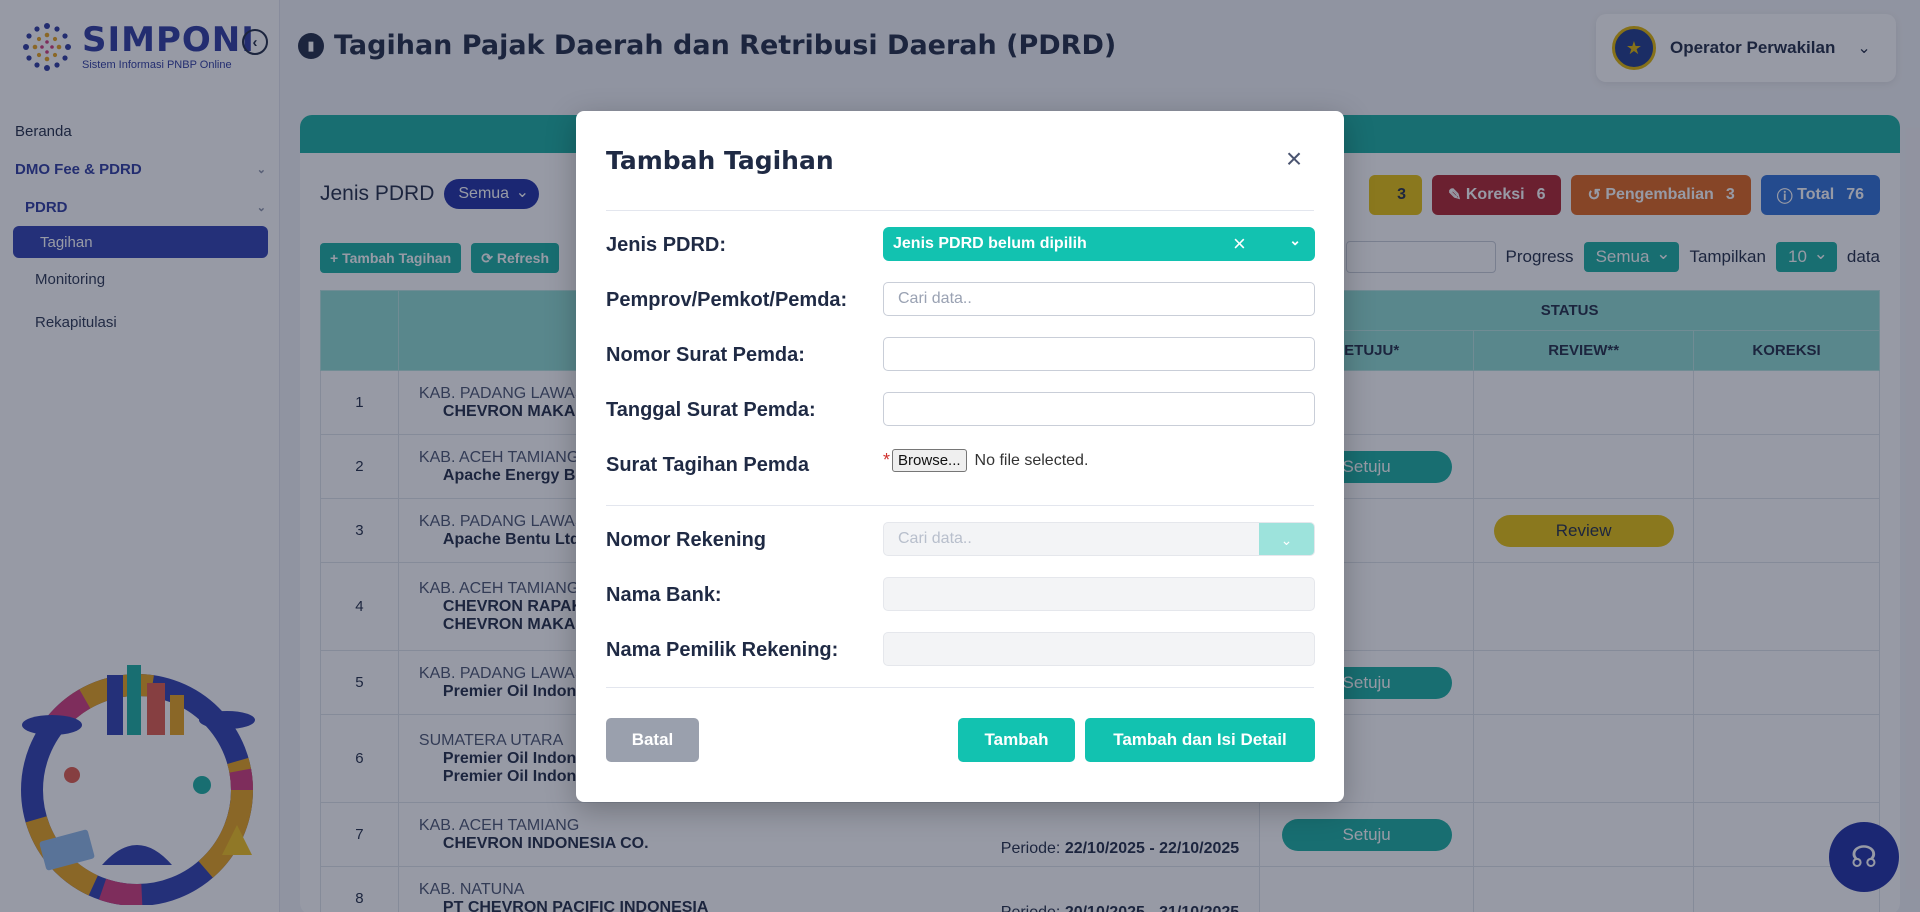 The width and height of the screenshot is (1920, 912). What do you see at coordinates (708, 465) in the screenshot?
I see `surat-tagihan-label: Surat Tagihan Pemda` at bounding box center [708, 465].